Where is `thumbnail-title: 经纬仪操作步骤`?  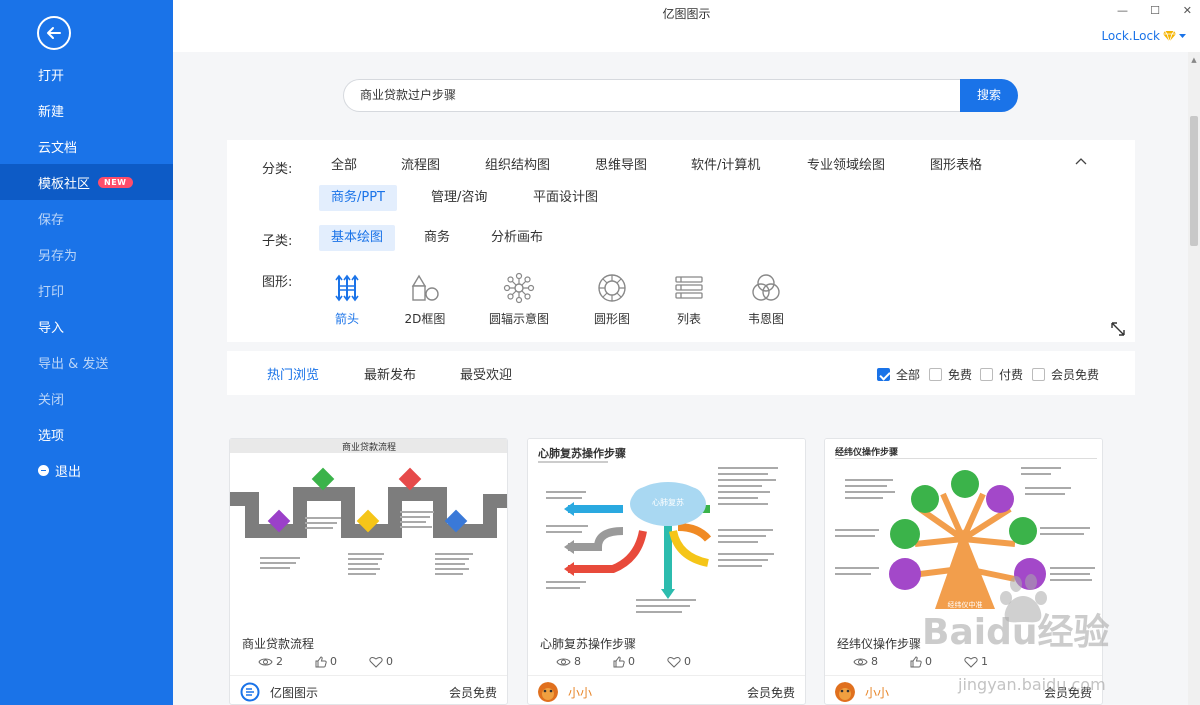 thumbnail-title: 经纬仪操作步骤 is located at coordinates (866, 452).